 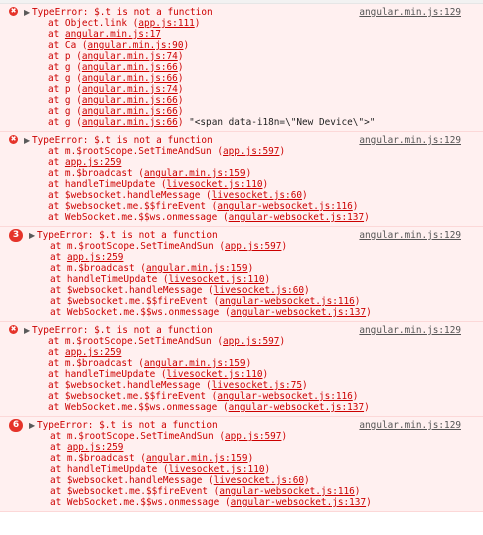 I want to click on stack-frame-link: angular.min.js:17, so click(x=113, y=34).